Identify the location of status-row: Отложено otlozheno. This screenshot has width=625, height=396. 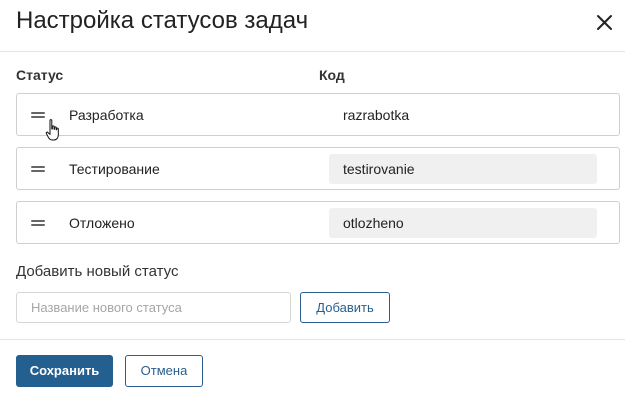
(318, 222).